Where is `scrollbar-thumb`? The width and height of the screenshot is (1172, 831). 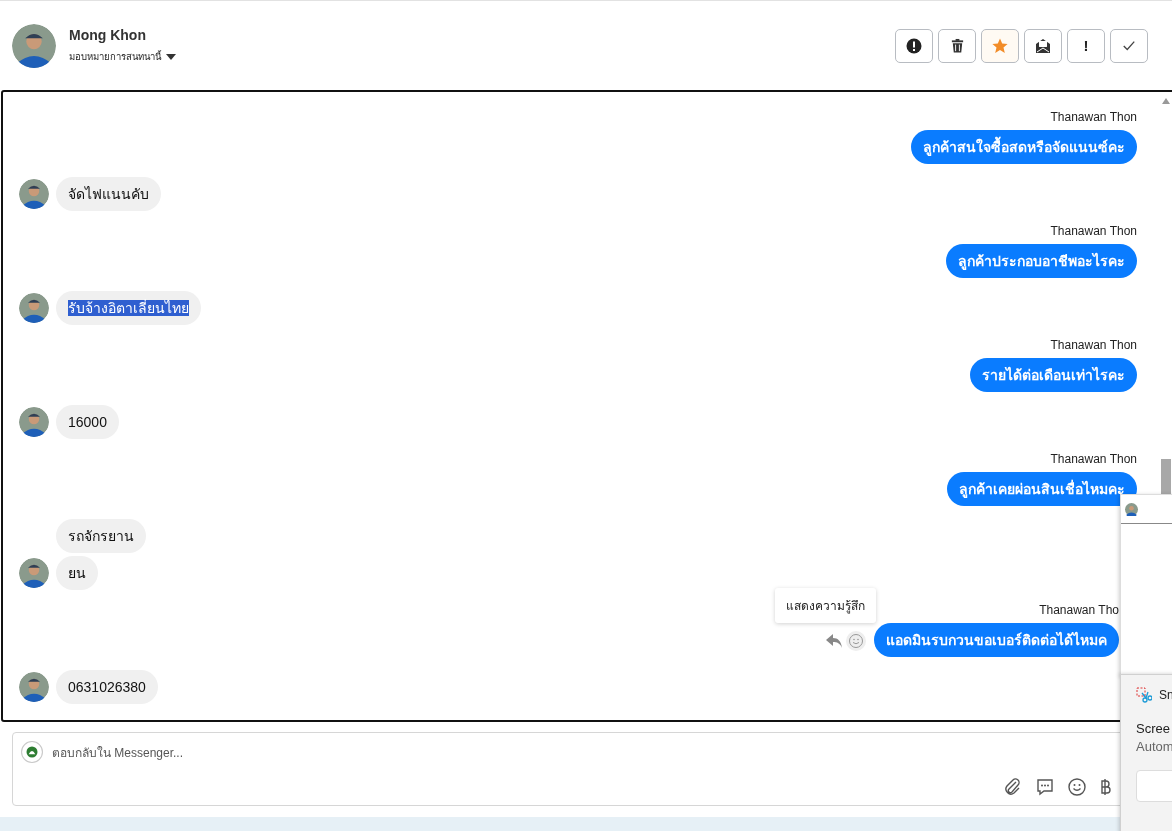
scrollbar-thumb is located at coordinates (1166, 477).